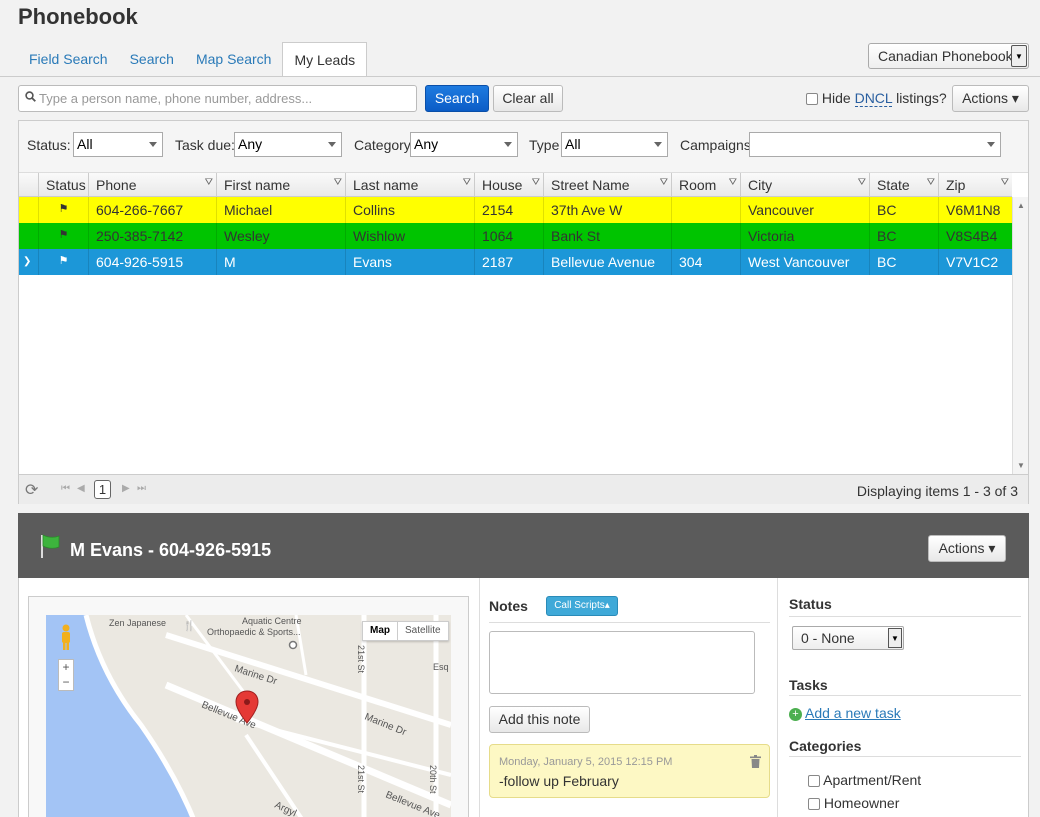  I want to click on tab-search: Search, so click(152, 59).